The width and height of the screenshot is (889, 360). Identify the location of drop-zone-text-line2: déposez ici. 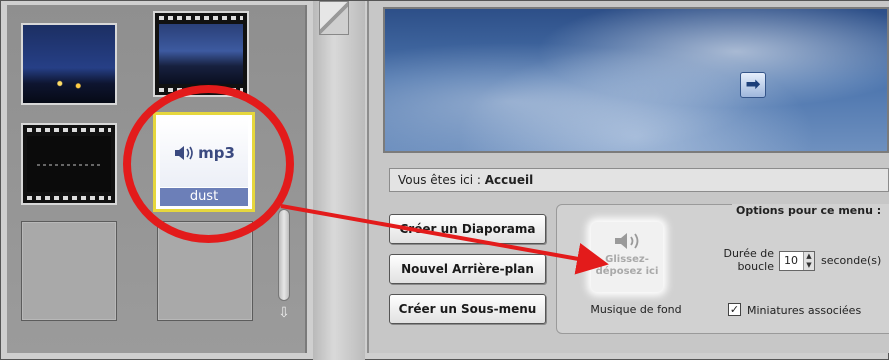
(627, 271).